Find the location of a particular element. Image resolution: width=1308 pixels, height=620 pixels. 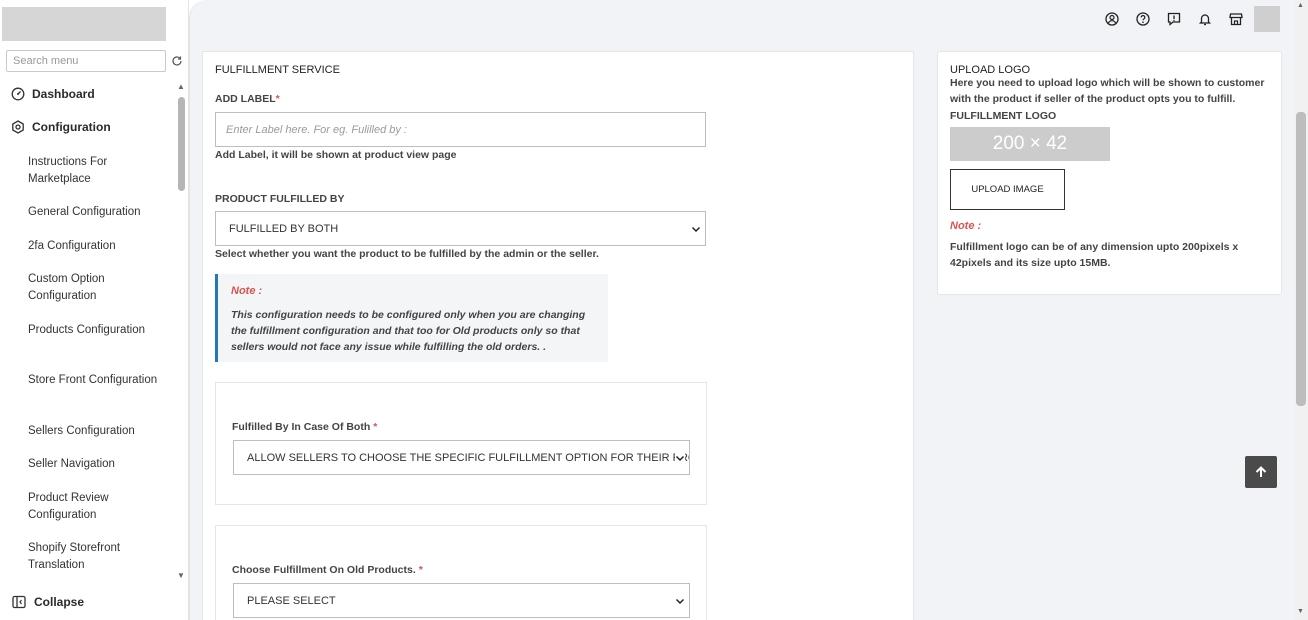

sidebar-subitem-seller-navigation: Seller Navigation is located at coordinates (98, 464).